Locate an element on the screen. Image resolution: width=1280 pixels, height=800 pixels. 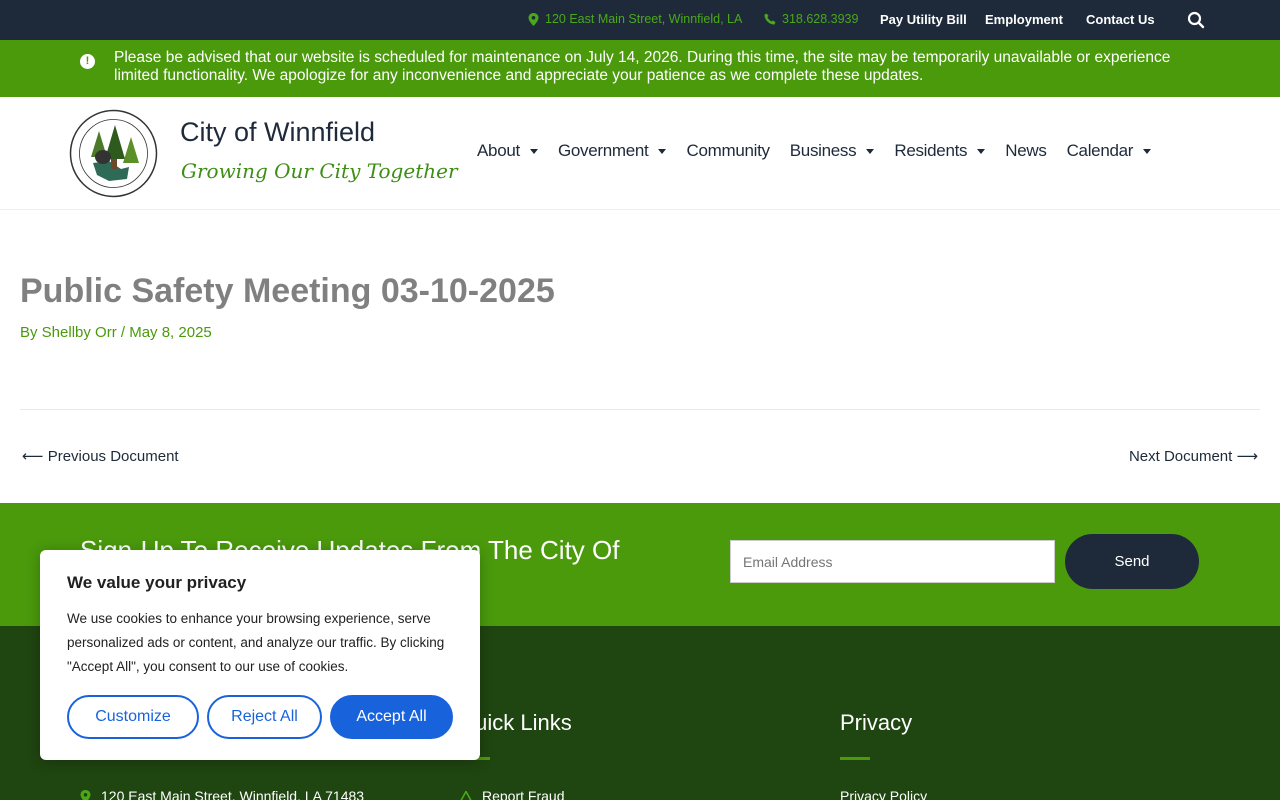
site-name: City of Winnfield is located at coordinates (277, 132).